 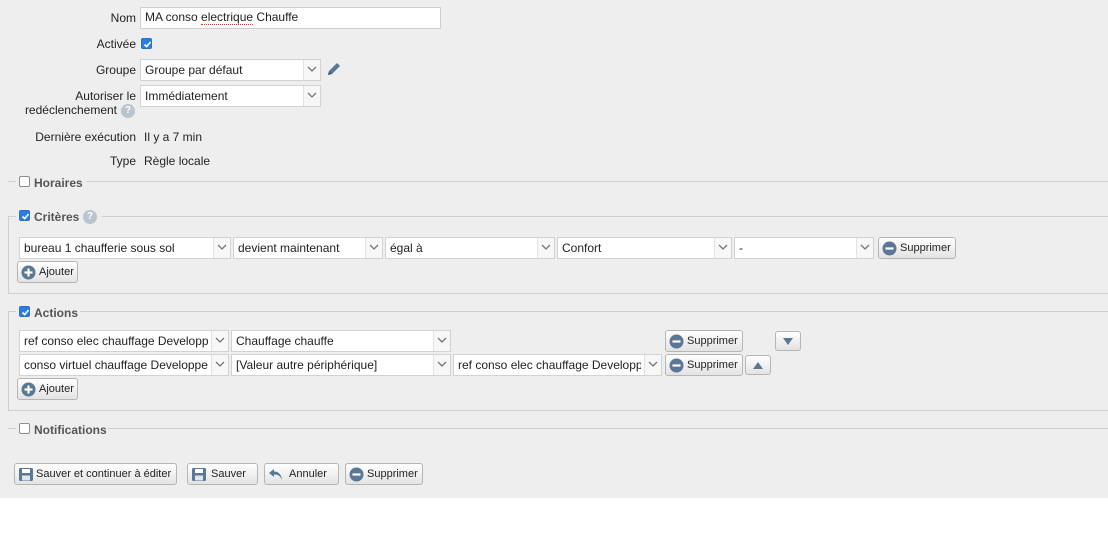 What do you see at coordinates (925, 248) in the screenshot?
I see `critere-delete-label: Supprimer` at bounding box center [925, 248].